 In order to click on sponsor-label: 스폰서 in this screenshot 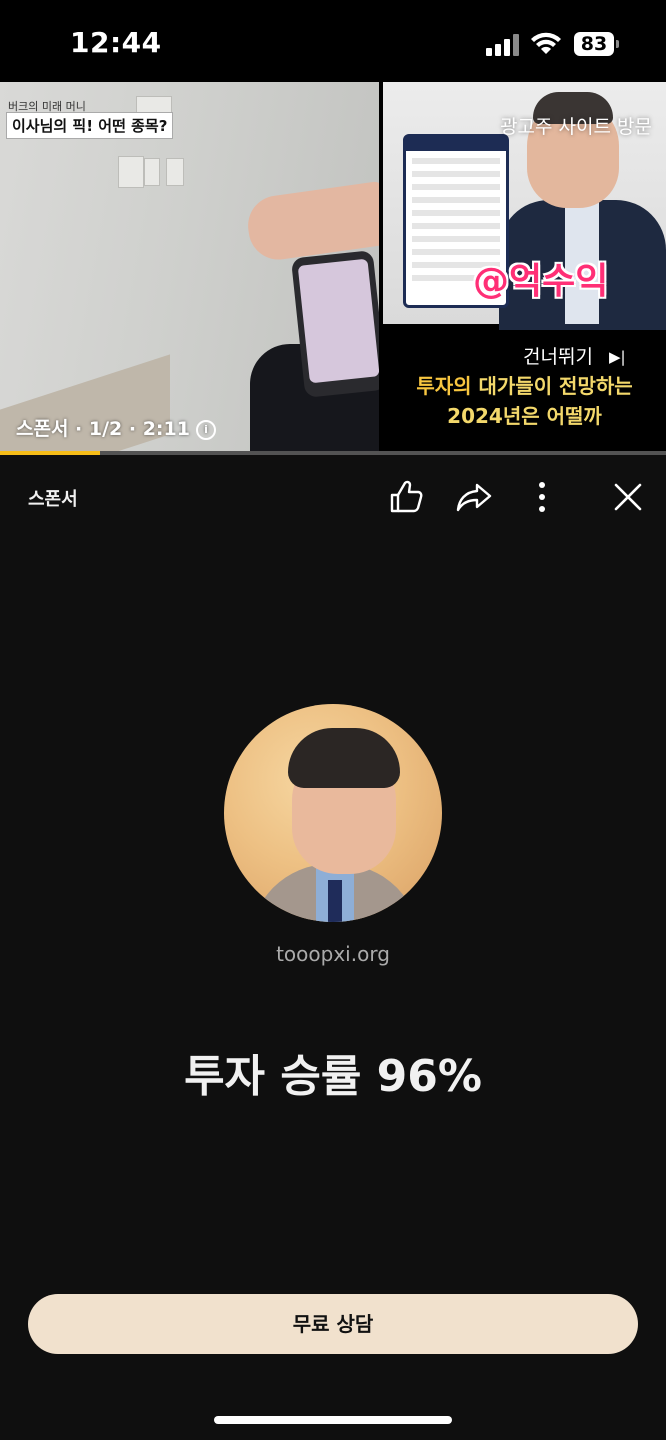, I will do `click(53, 499)`.